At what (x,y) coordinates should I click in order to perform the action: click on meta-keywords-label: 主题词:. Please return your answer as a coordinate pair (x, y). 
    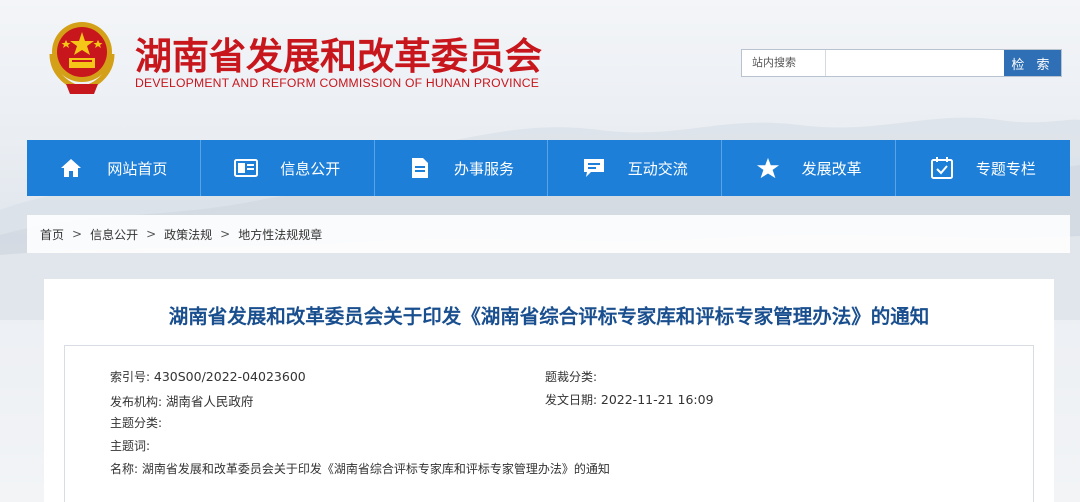
    Looking at the image, I should click on (130, 446).